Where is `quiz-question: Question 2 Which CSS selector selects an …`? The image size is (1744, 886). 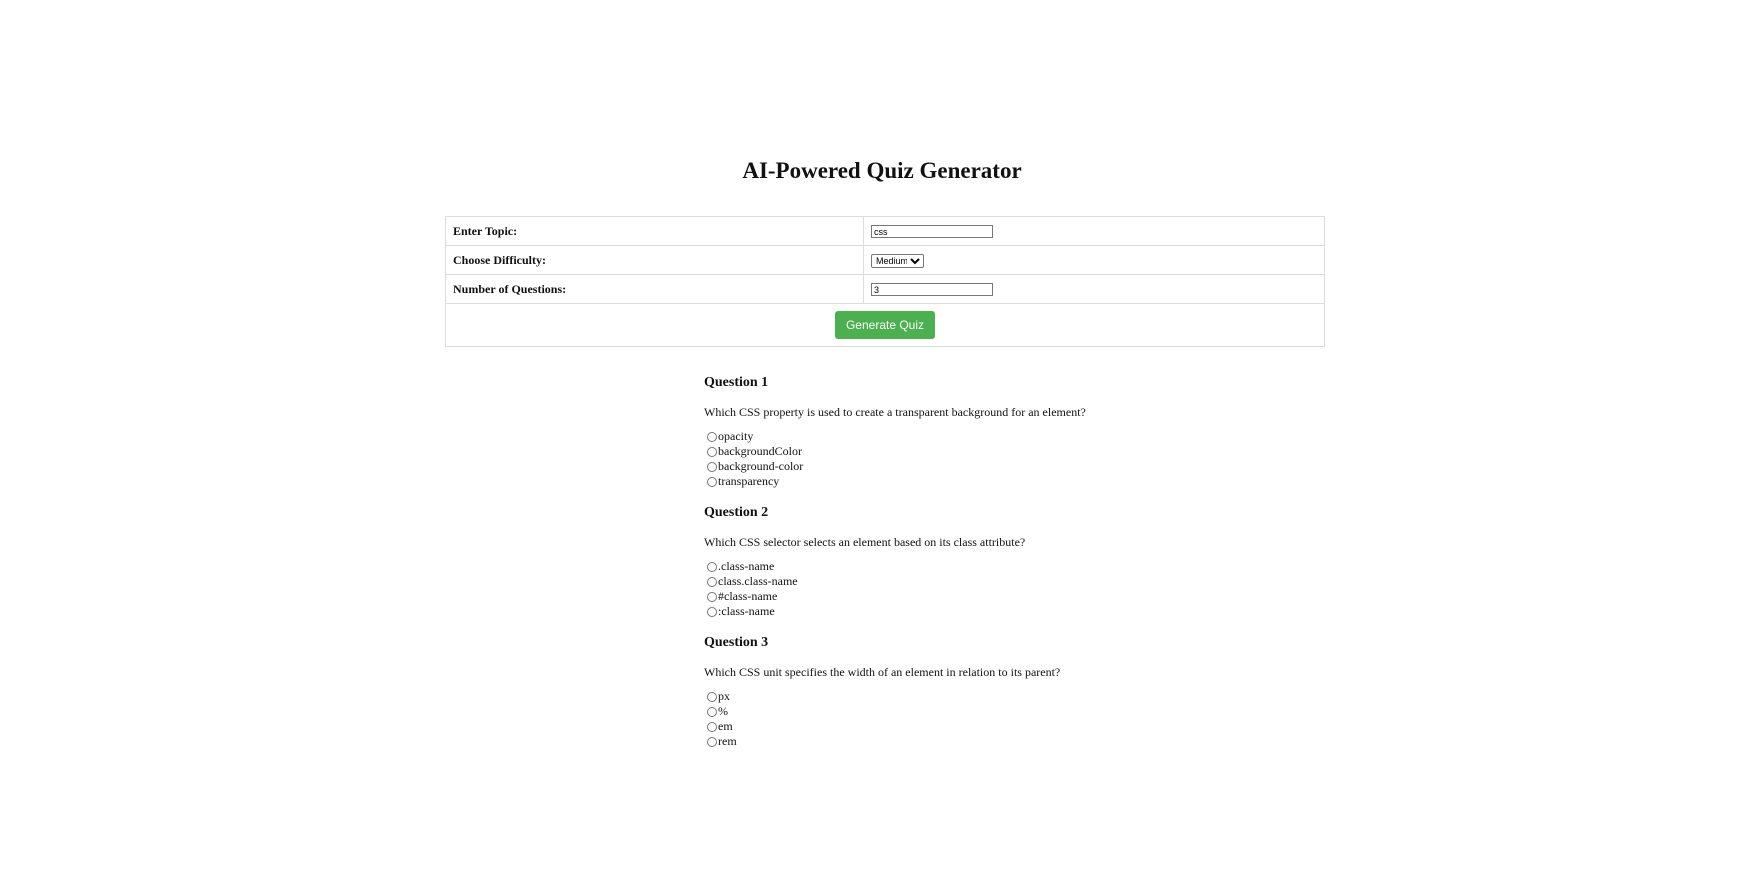
quiz-question: Question 2 Which CSS selector selects an … is located at coordinates (984, 560).